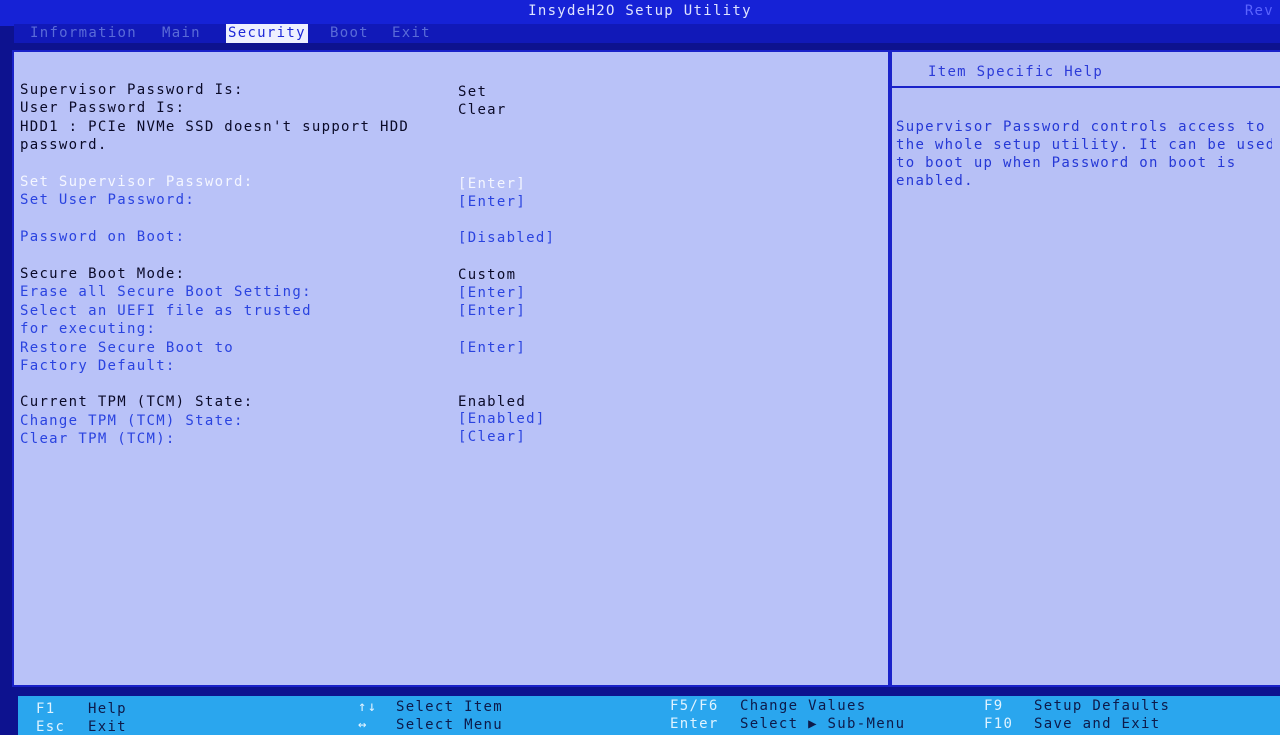 This screenshot has width=1280, height=735. I want to click on current-tpm-state-value: Enabled, so click(492, 402).